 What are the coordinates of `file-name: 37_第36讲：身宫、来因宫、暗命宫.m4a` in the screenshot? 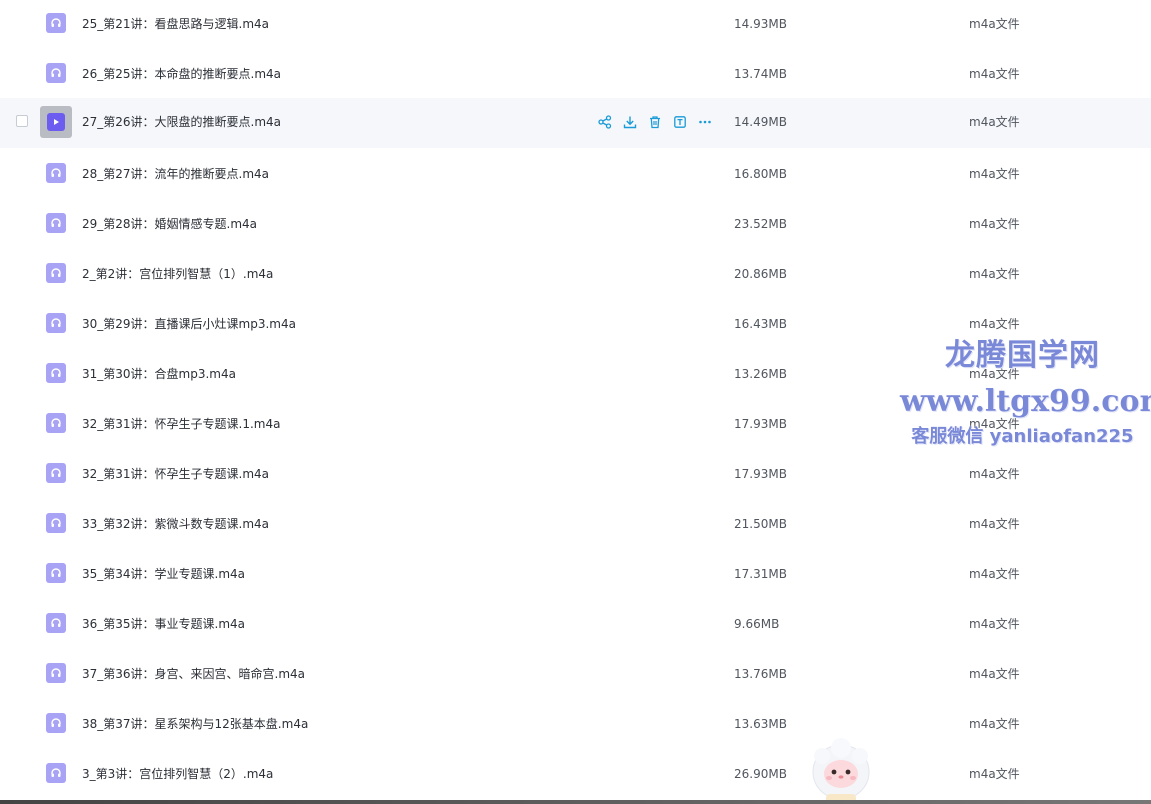 It's located at (193, 674).